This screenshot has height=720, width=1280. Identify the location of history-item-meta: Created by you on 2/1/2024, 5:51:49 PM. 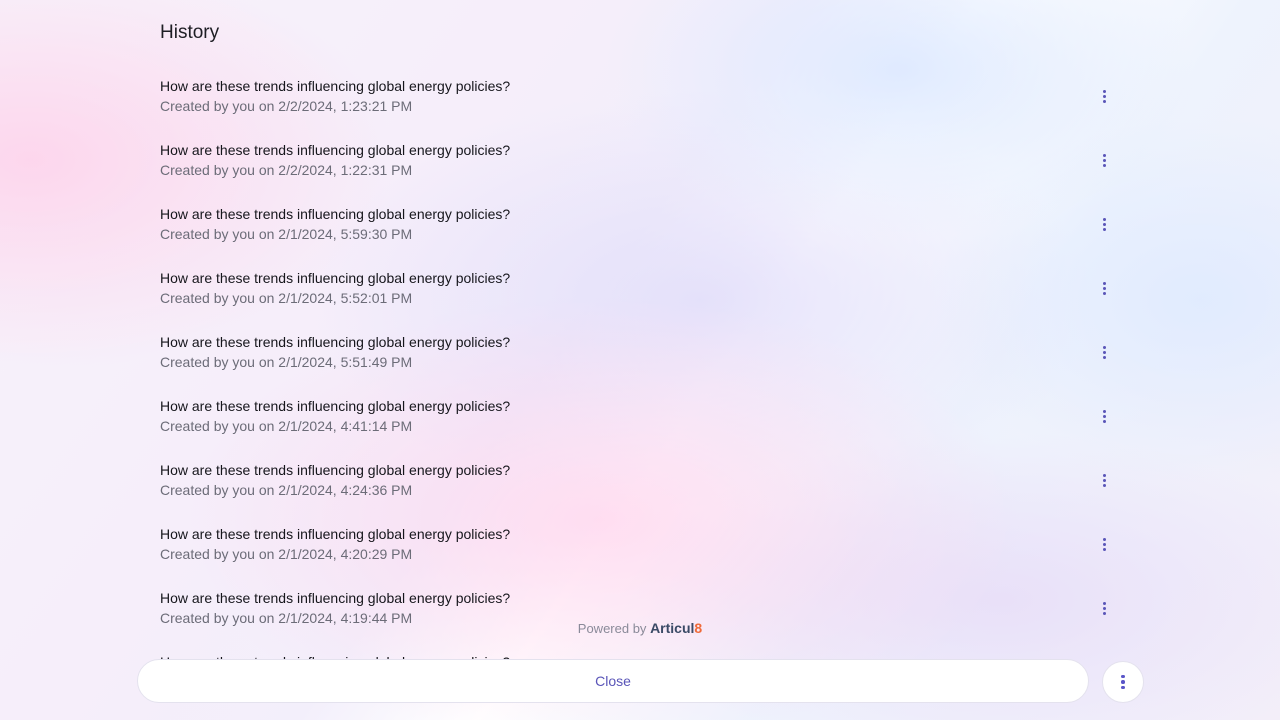
(286, 362).